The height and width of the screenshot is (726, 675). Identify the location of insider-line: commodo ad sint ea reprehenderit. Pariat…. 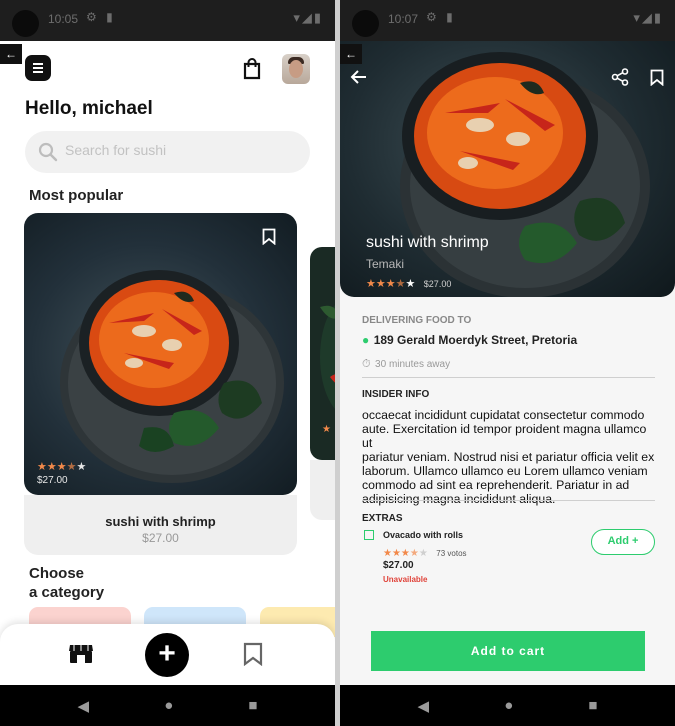
(496, 485).